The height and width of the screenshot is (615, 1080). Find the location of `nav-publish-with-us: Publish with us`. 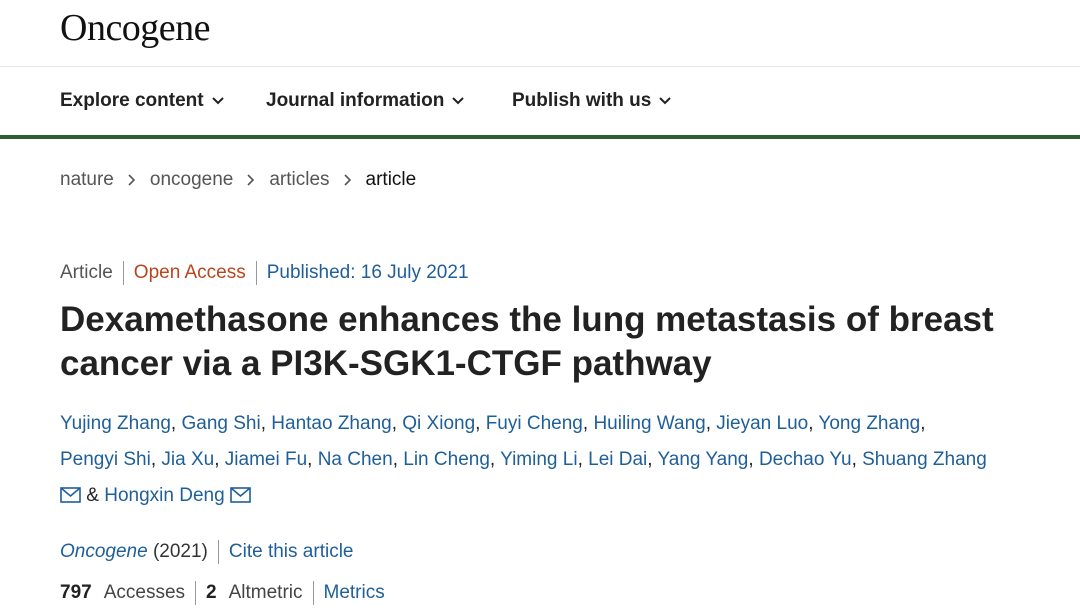

nav-publish-with-us: Publish with us is located at coordinates (592, 101).